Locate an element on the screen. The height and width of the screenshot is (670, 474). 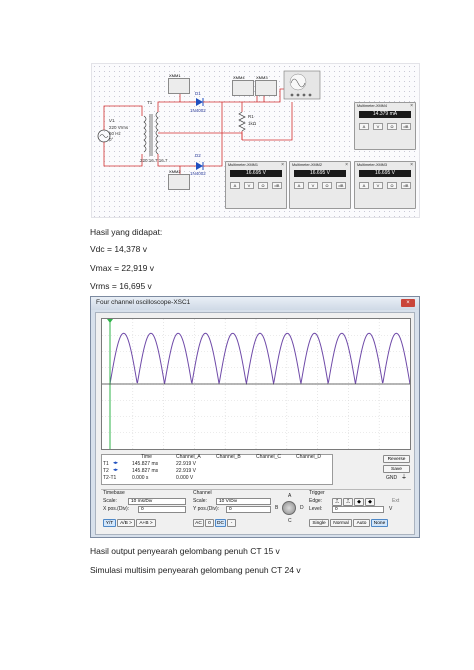
save-button: Save is located at coordinates (396, 469).